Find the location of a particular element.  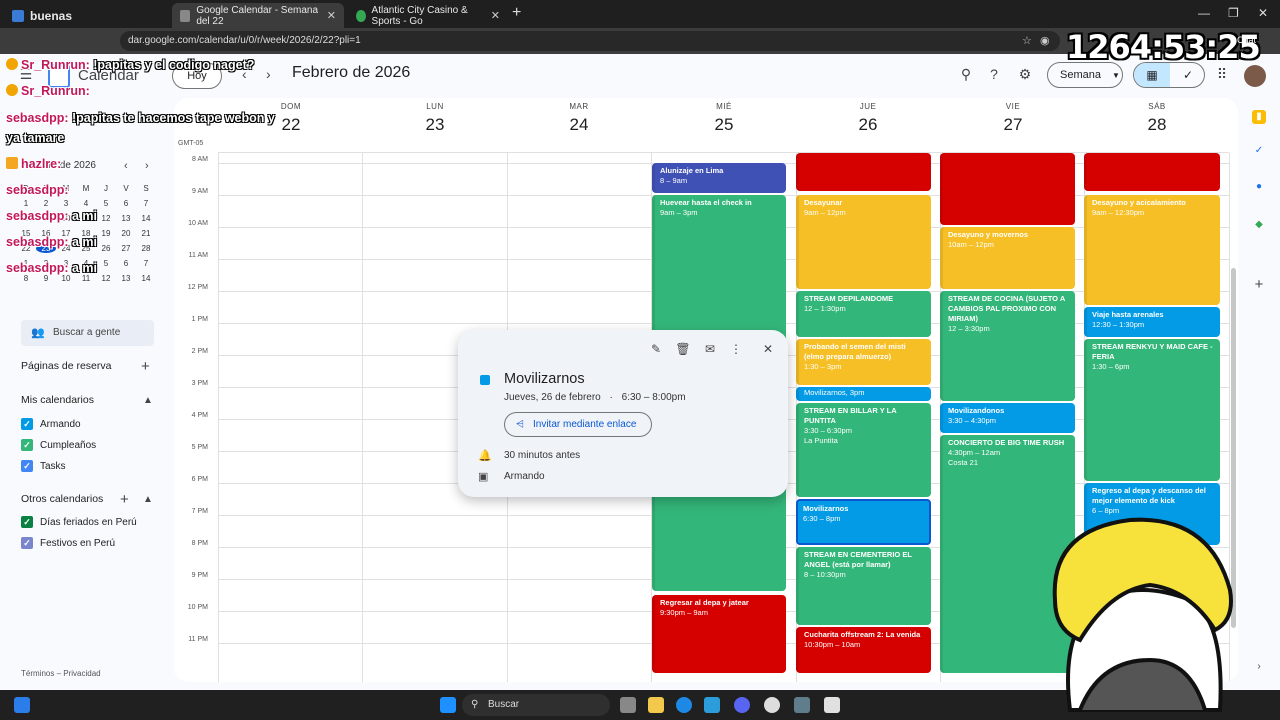

widgets-icon is located at coordinates (22, 705).